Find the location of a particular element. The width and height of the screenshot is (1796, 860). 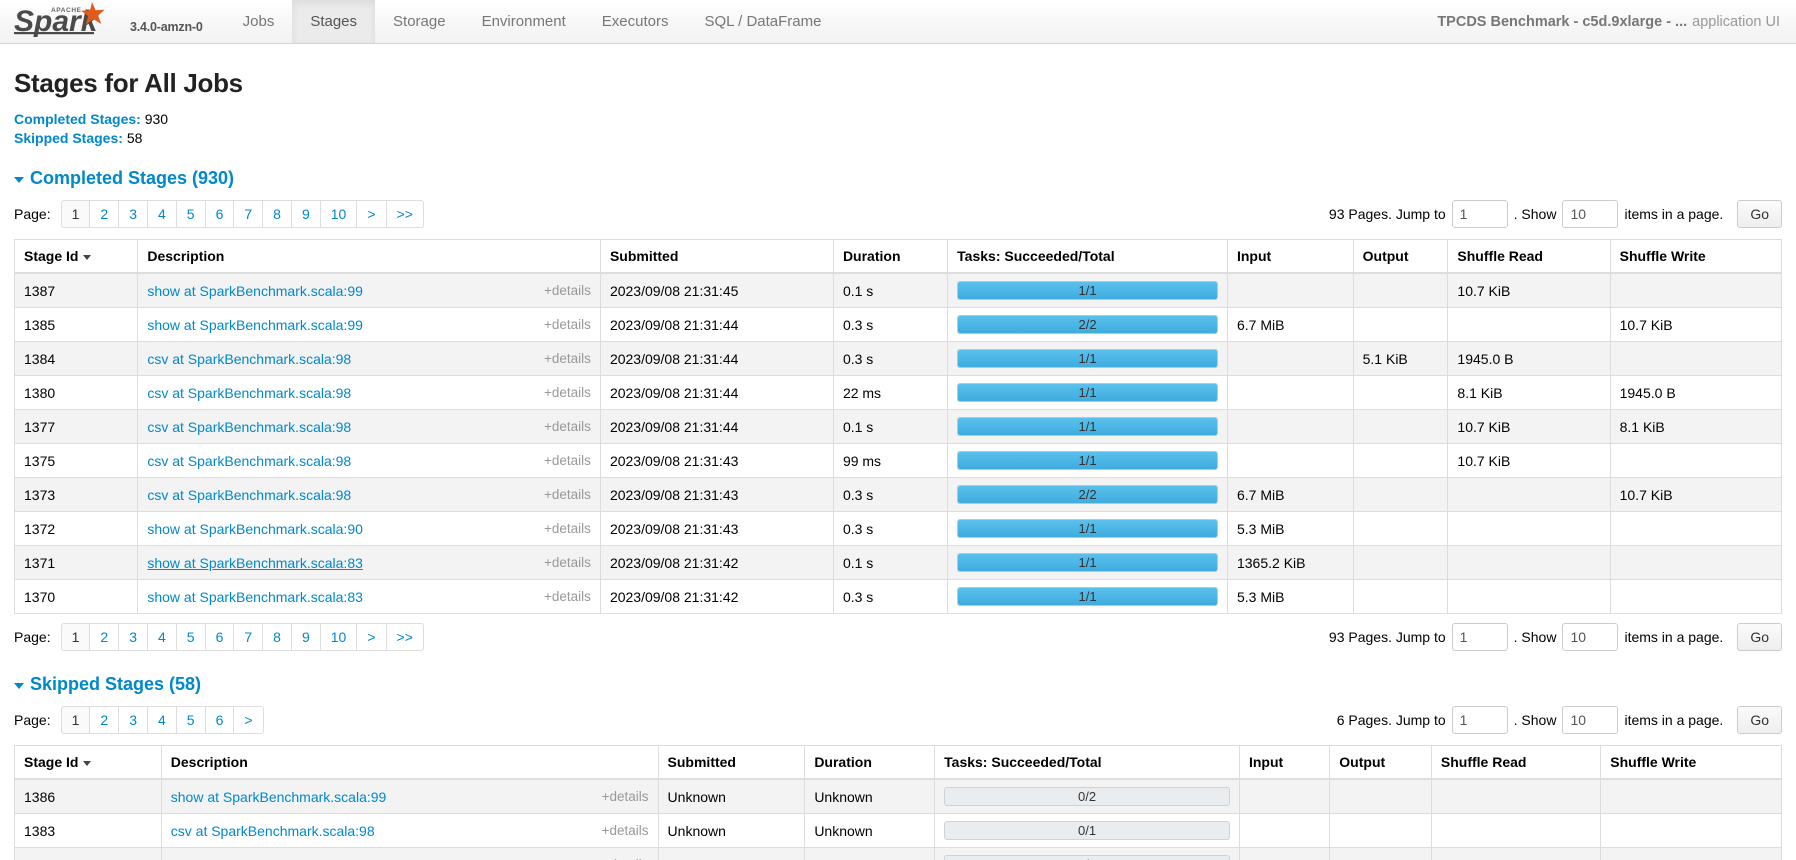

page-size-input-bottom is located at coordinates (1590, 637).